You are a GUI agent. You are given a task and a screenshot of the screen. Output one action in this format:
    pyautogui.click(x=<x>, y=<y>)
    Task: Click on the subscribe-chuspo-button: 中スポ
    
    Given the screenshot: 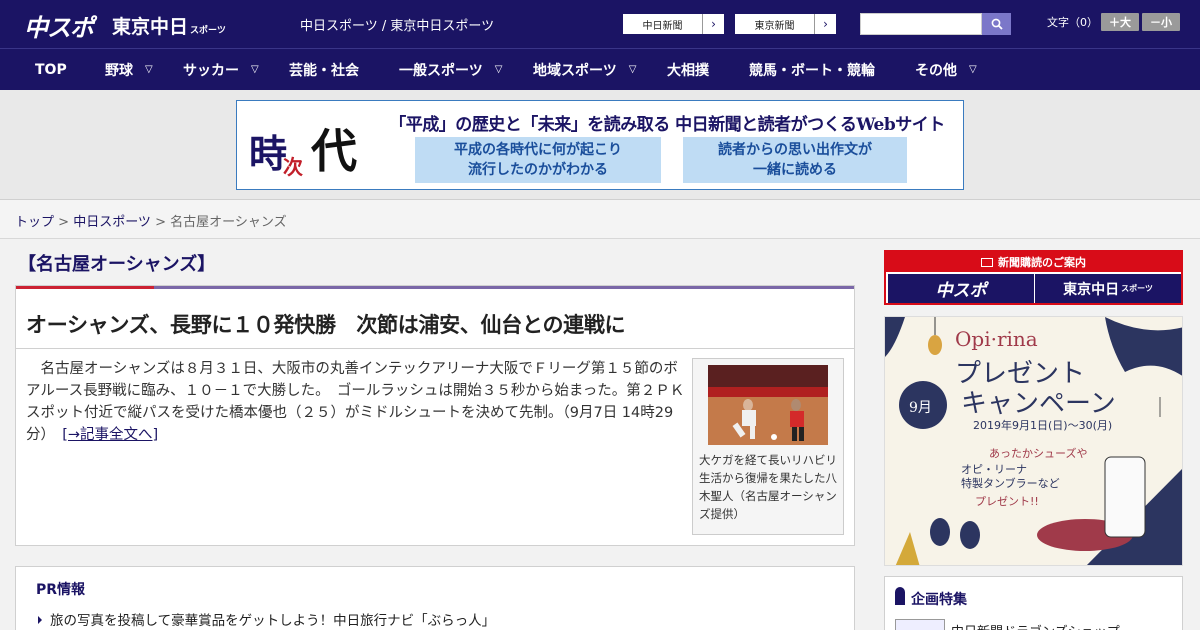 What is the action you would take?
    pyautogui.click(x=961, y=288)
    